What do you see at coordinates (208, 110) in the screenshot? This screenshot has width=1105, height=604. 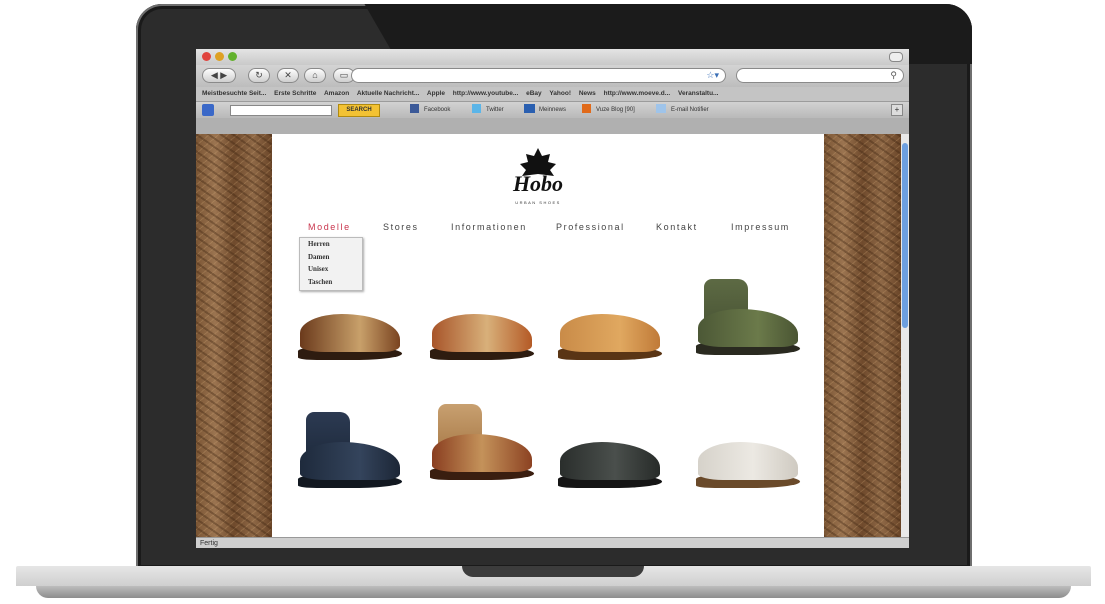 I see `toolbar-logo-icon` at bounding box center [208, 110].